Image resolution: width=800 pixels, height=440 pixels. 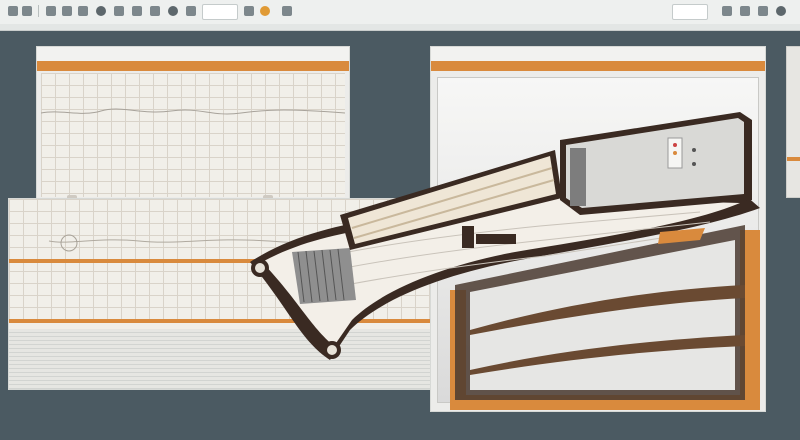 What do you see at coordinates (400, 15) in the screenshot?
I see `top-toolbar` at bounding box center [400, 15].